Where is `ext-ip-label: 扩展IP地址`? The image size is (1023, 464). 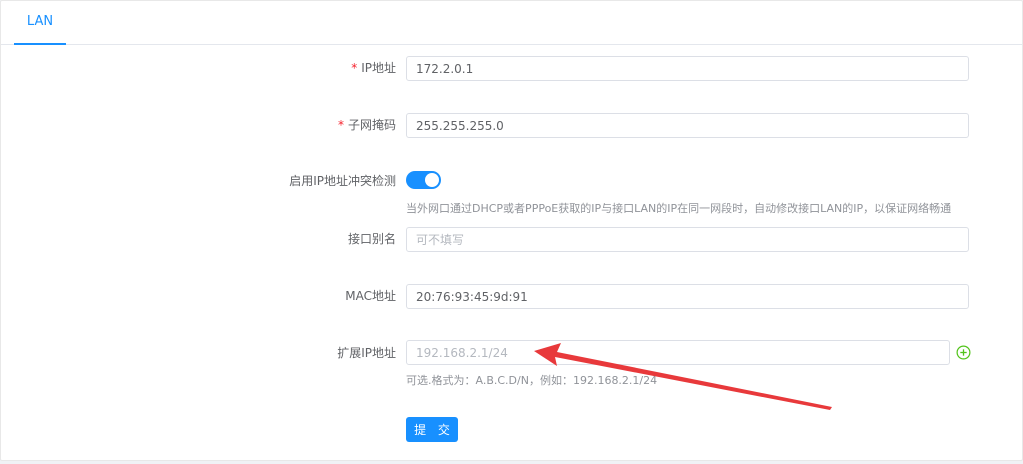 ext-ip-label: 扩展IP地址 is located at coordinates (366, 353).